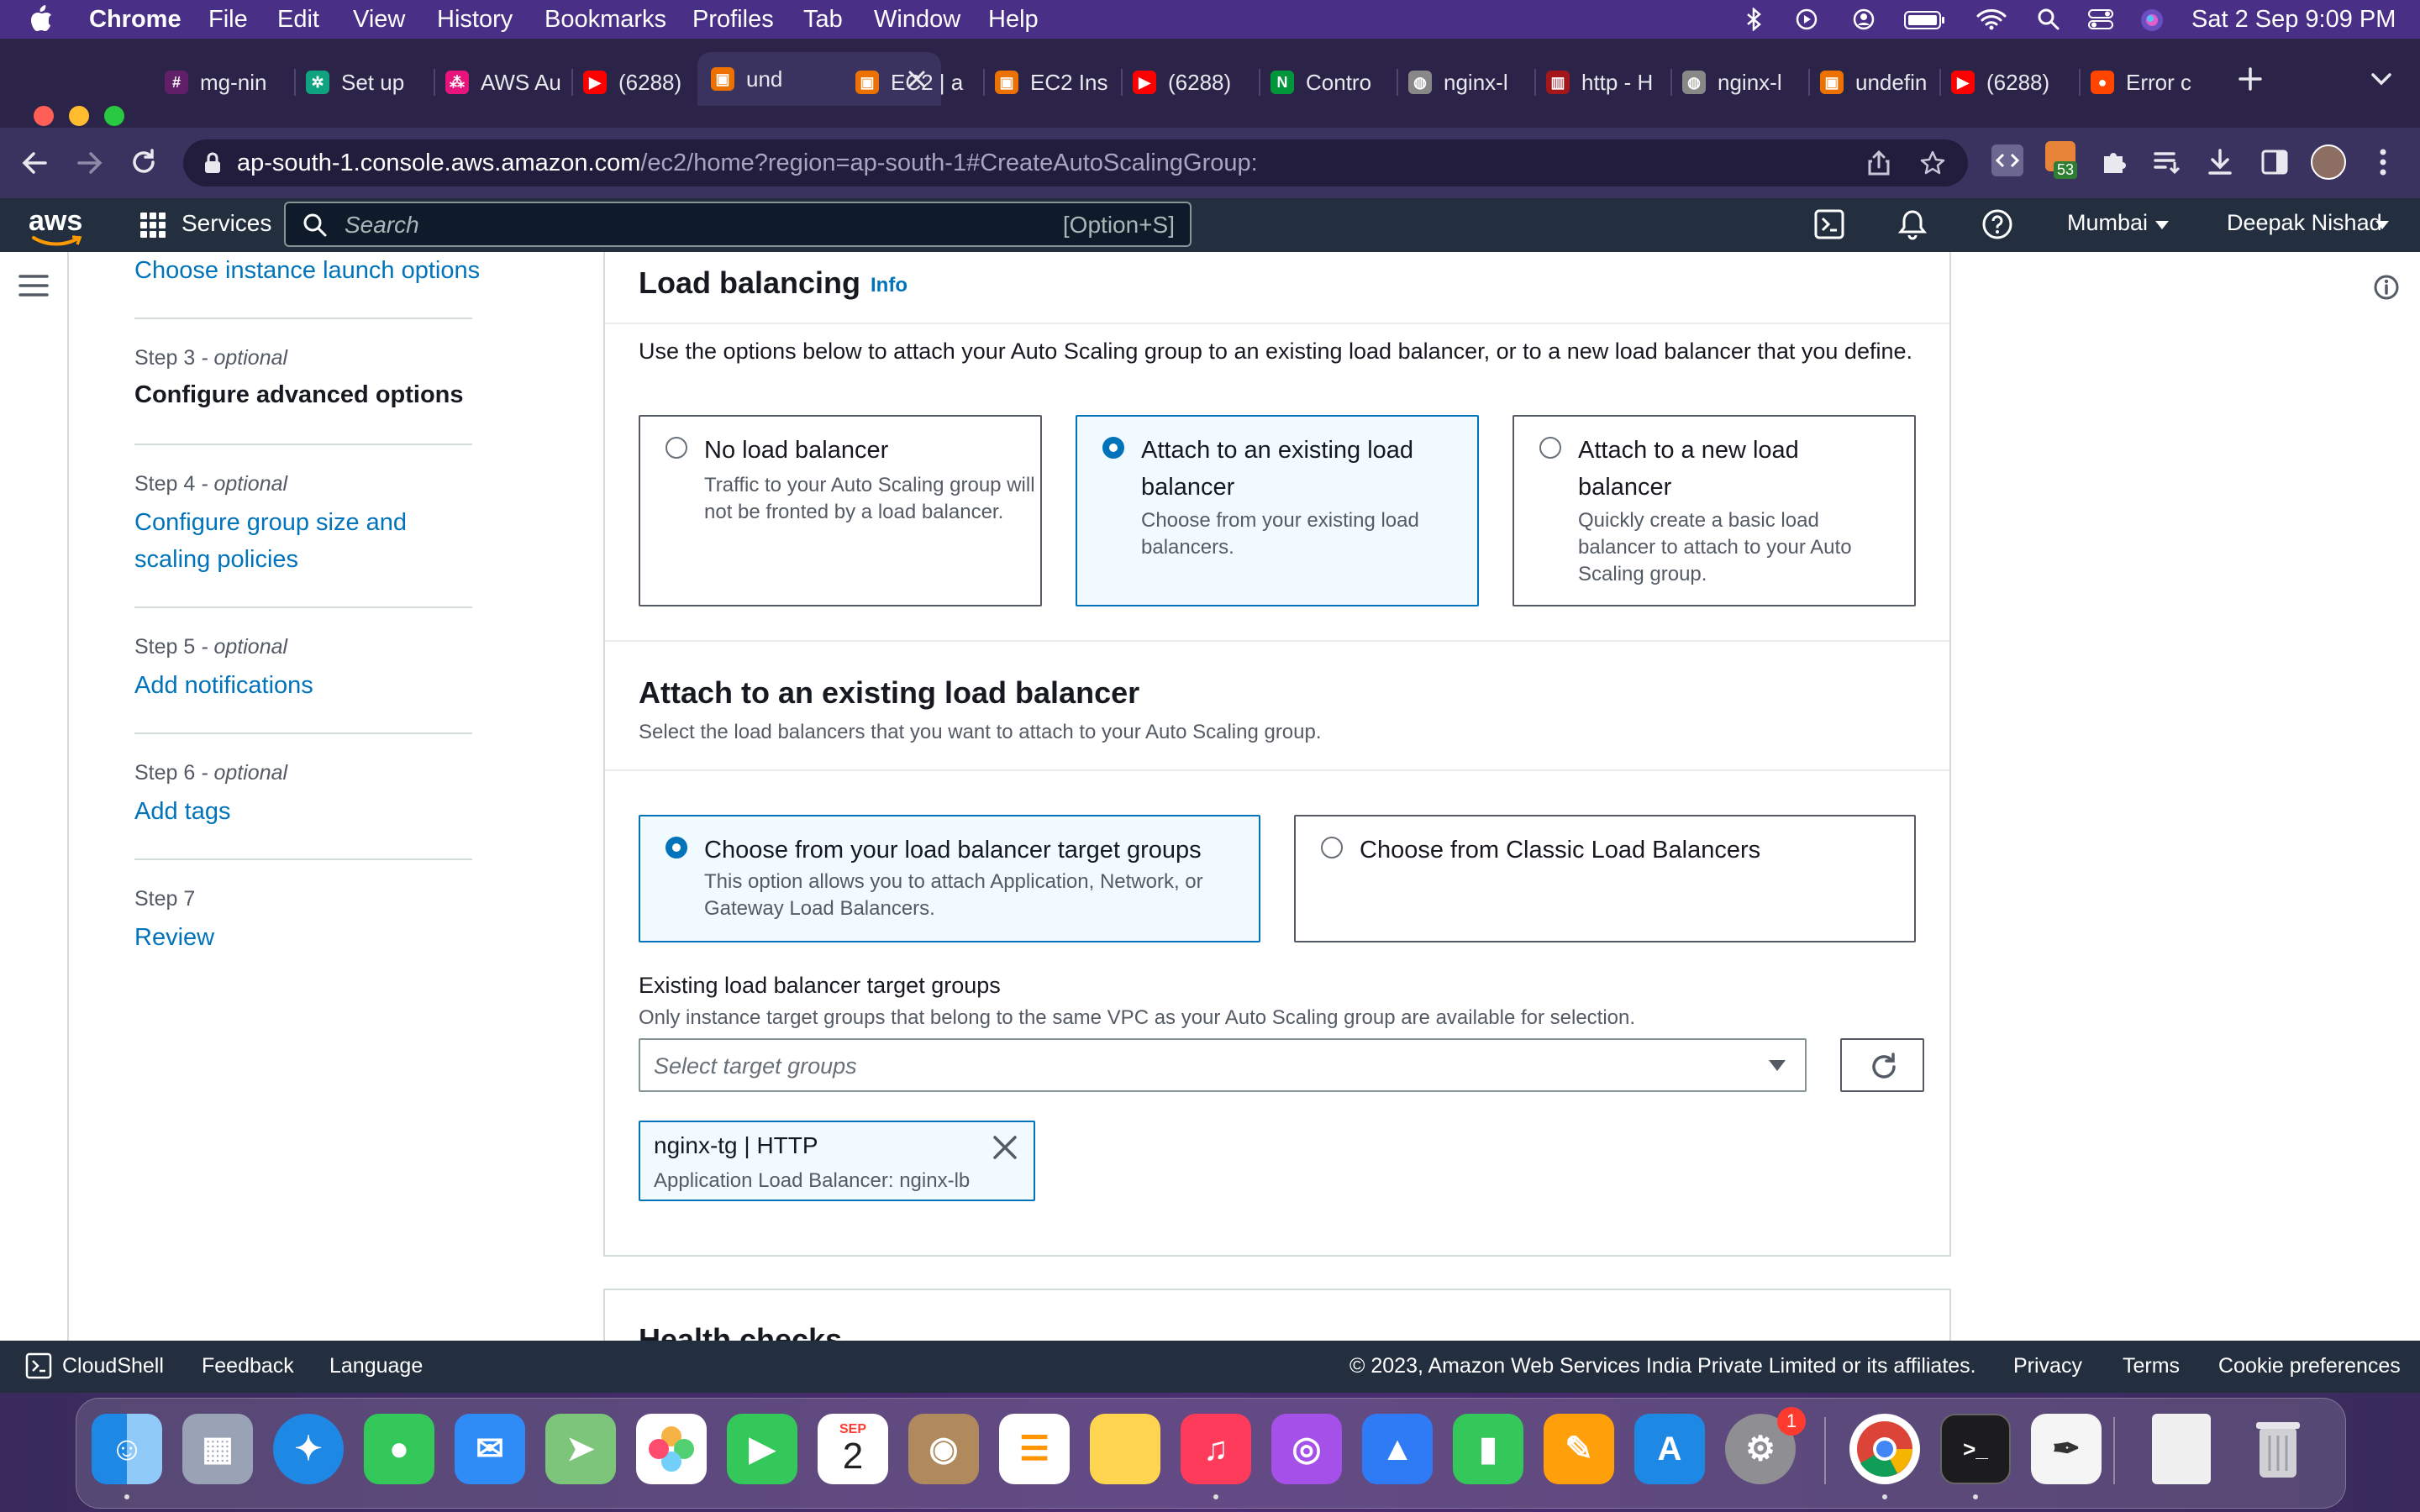 This screenshot has height=1512, width=2420. What do you see at coordinates (2387, 287) in the screenshot?
I see `info-panel-icon` at bounding box center [2387, 287].